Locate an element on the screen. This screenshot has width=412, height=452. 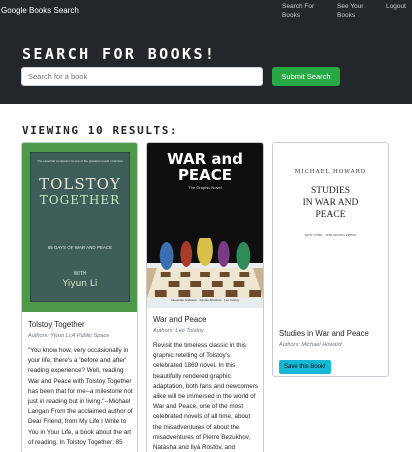
results-heading: Viewing 10 Results: is located at coordinates (100, 130).